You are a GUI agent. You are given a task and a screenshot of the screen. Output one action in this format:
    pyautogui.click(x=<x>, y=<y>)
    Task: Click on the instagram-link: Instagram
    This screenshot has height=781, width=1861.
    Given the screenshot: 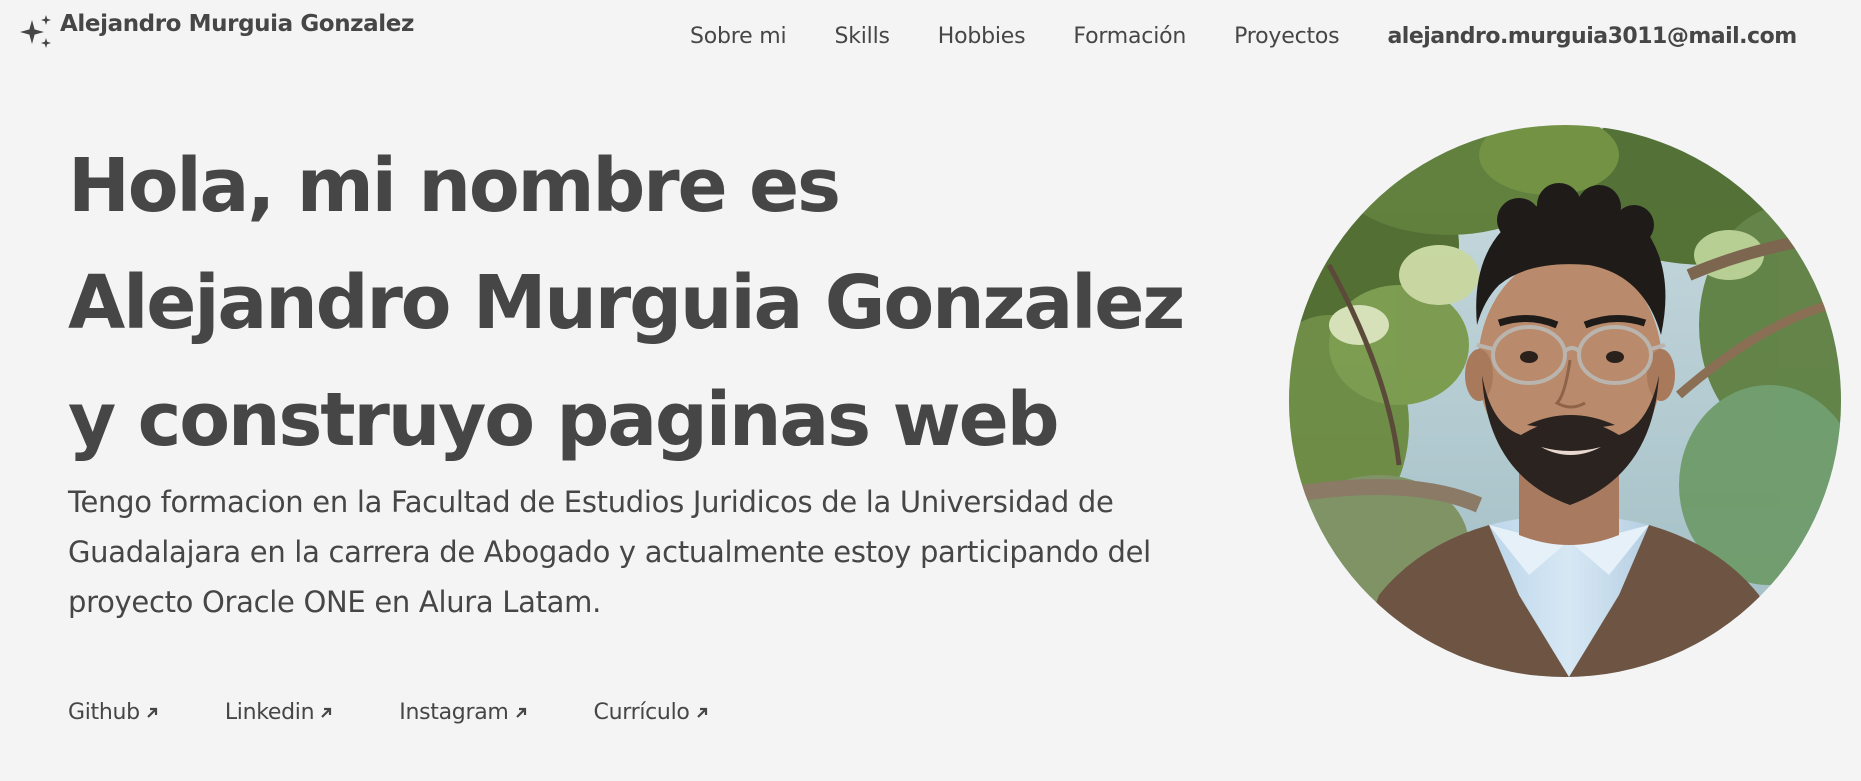 What is the action you would take?
    pyautogui.click(x=463, y=712)
    